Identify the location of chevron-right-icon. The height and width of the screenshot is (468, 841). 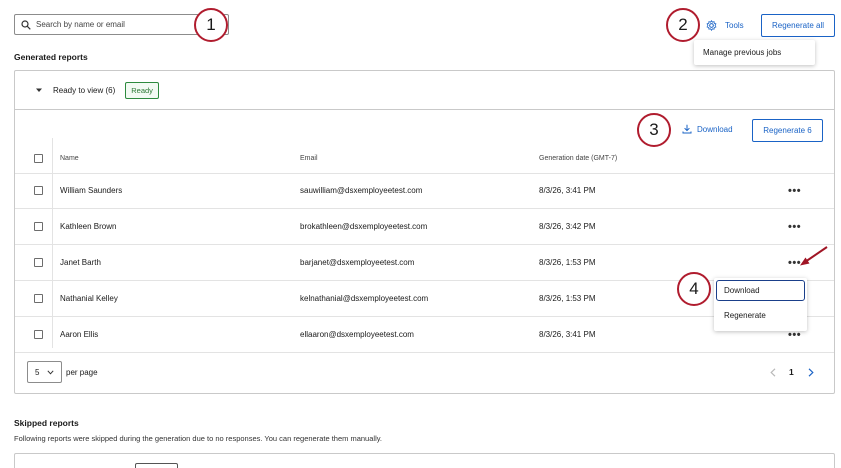
(811, 372).